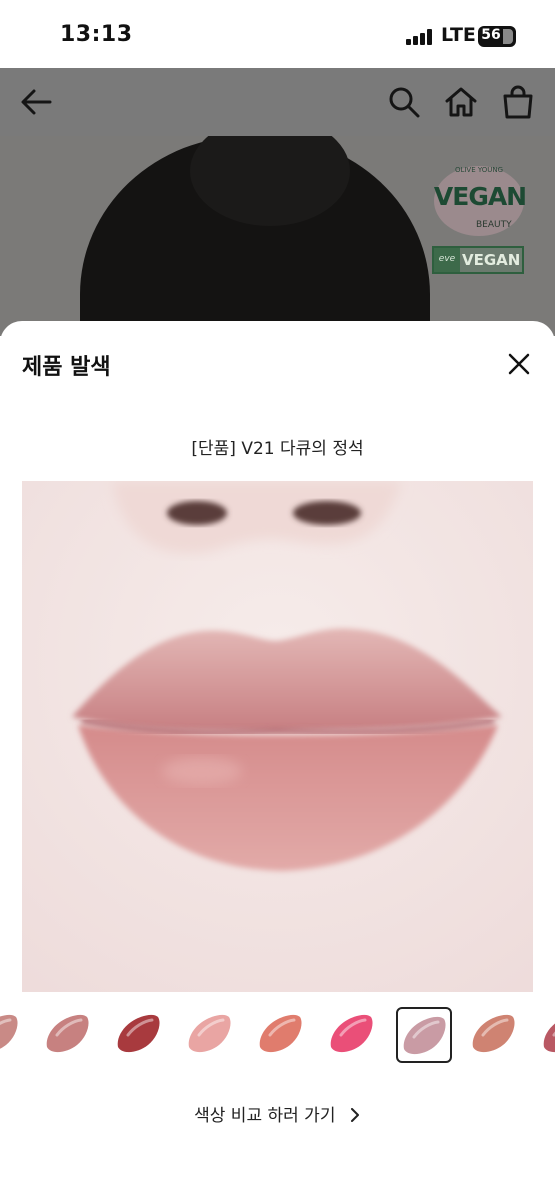 This screenshot has height=1200, width=555. Describe the element at coordinates (491, 35) in the screenshot. I see `battery-level: 56` at that location.